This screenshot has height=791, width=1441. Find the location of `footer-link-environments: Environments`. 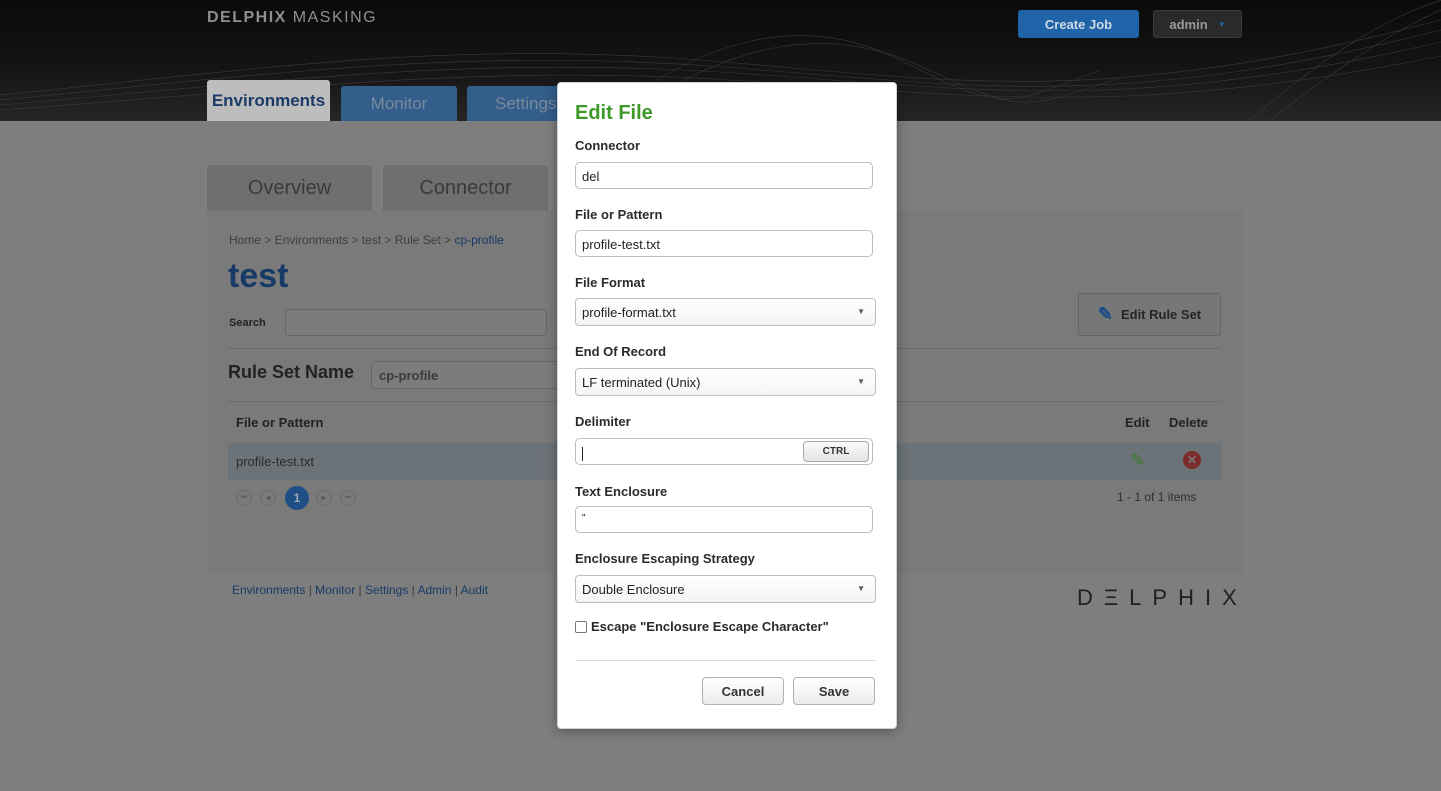

footer-link-environments: Environments is located at coordinates (268, 590).